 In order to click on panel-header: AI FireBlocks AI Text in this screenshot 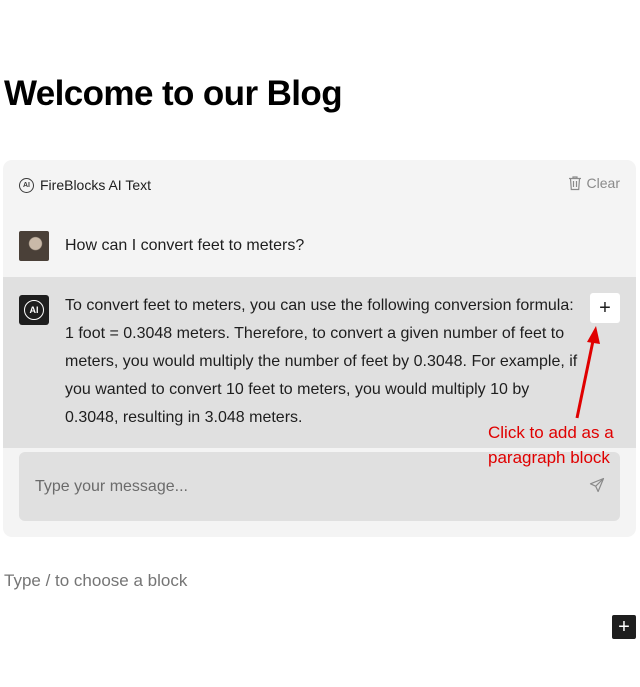, I will do `click(85, 185)`.